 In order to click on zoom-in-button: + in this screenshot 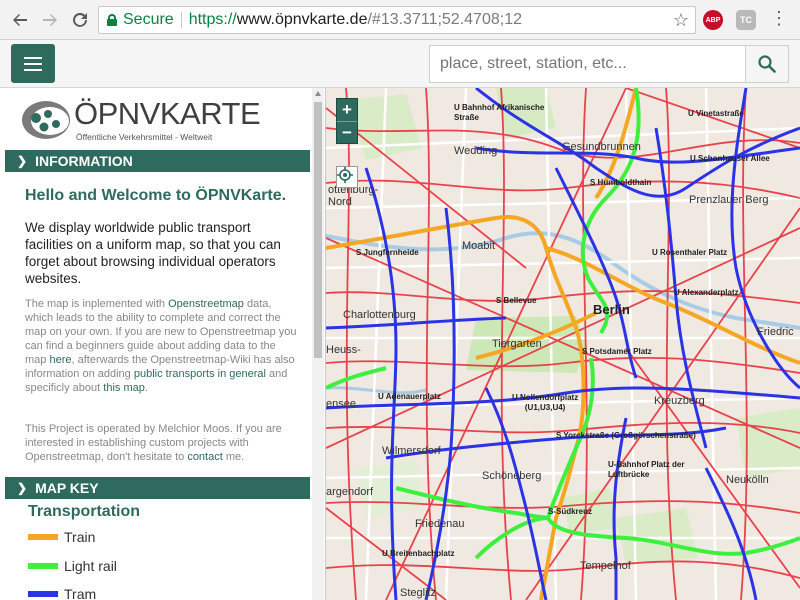, I will do `click(347, 110)`.